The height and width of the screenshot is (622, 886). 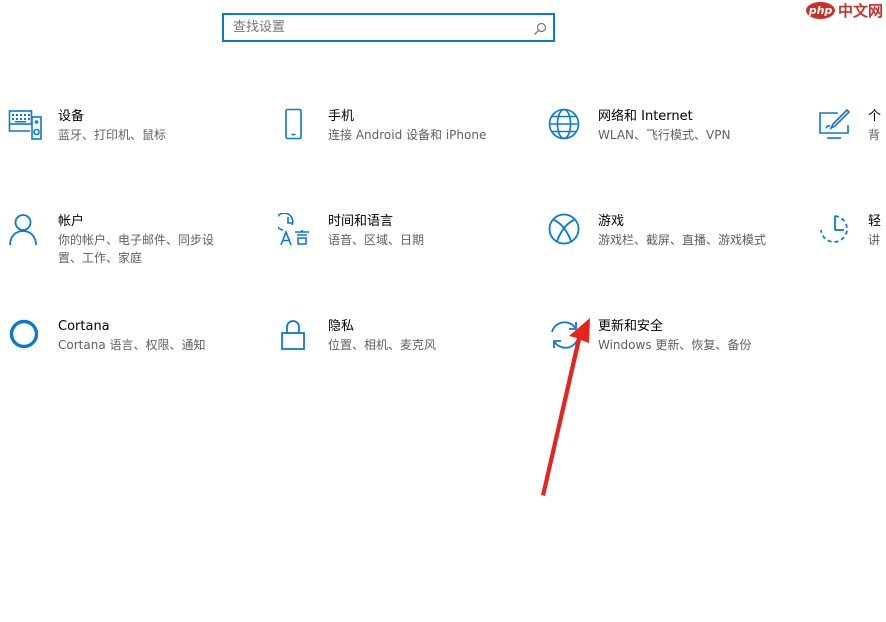 What do you see at coordinates (71, 116) in the screenshot?
I see `tile-title: 设备` at bounding box center [71, 116].